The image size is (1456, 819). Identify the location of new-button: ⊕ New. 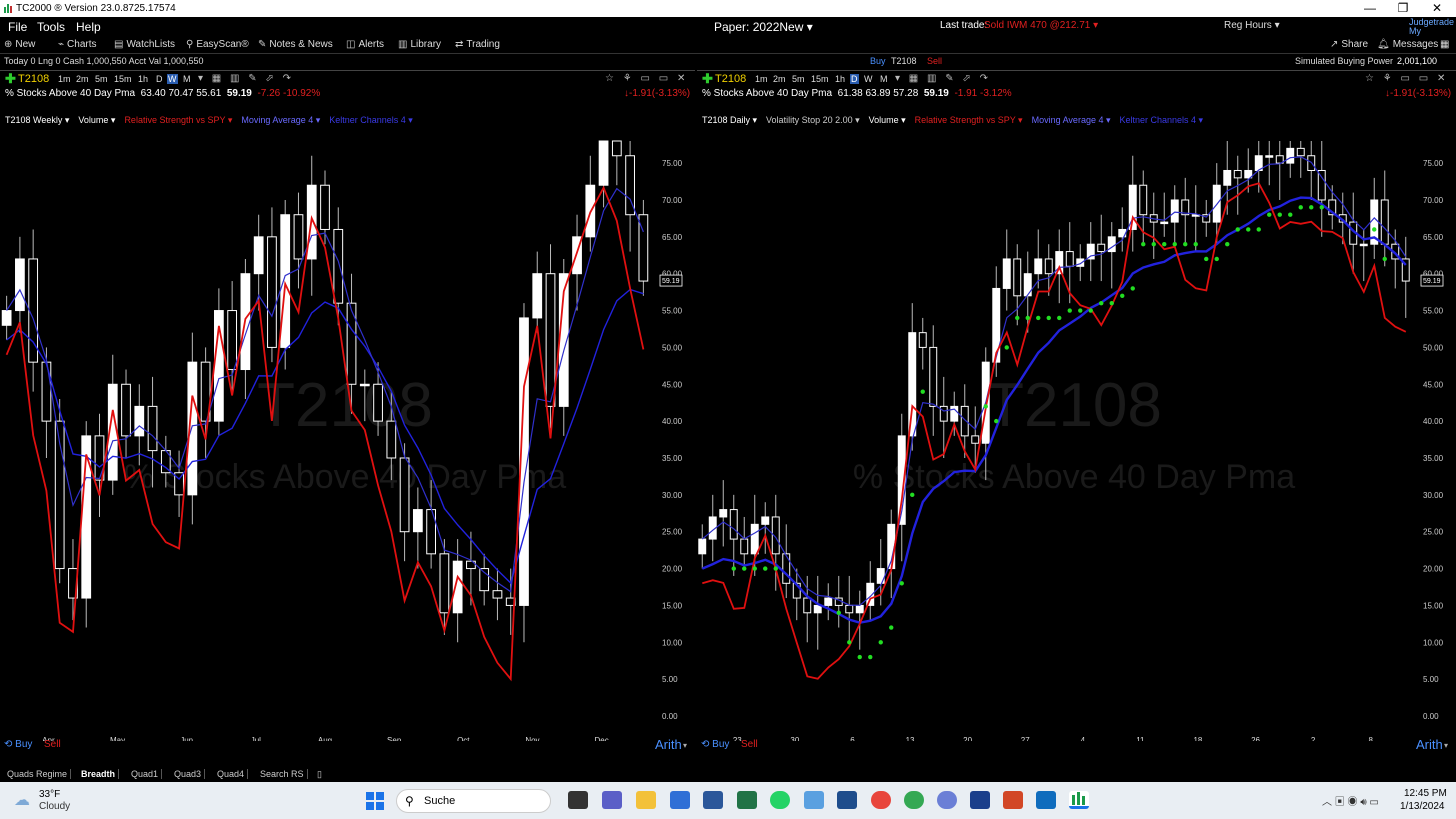
(19, 44).